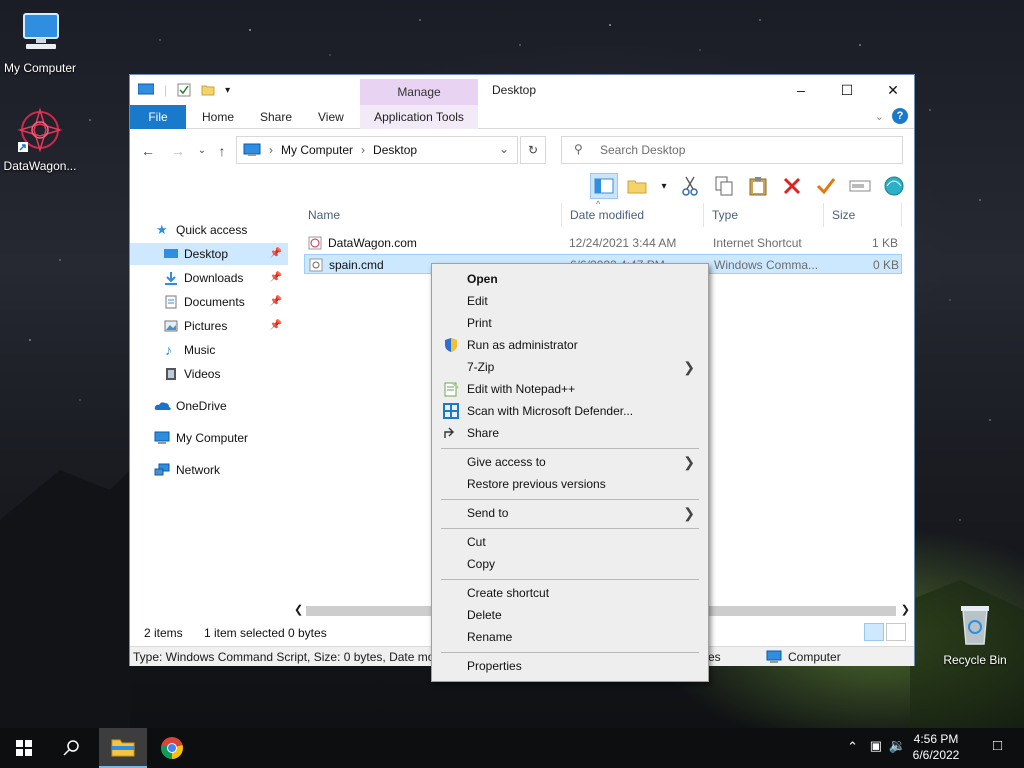 The height and width of the screenshot is (768, 1024). What do you see at coordinates (896, 632) in the screenshot?
I see `large-icons-view-button` at bounding box center [896, 632].